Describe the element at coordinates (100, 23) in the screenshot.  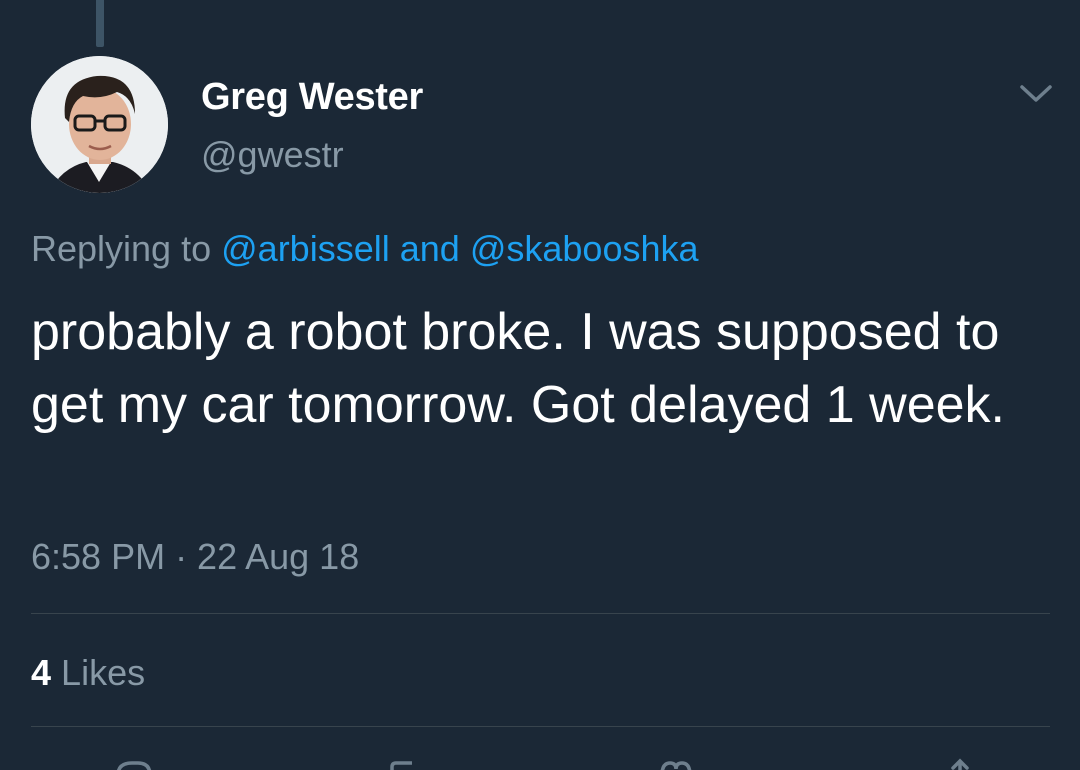
I see `thread-connector-line` at that location.